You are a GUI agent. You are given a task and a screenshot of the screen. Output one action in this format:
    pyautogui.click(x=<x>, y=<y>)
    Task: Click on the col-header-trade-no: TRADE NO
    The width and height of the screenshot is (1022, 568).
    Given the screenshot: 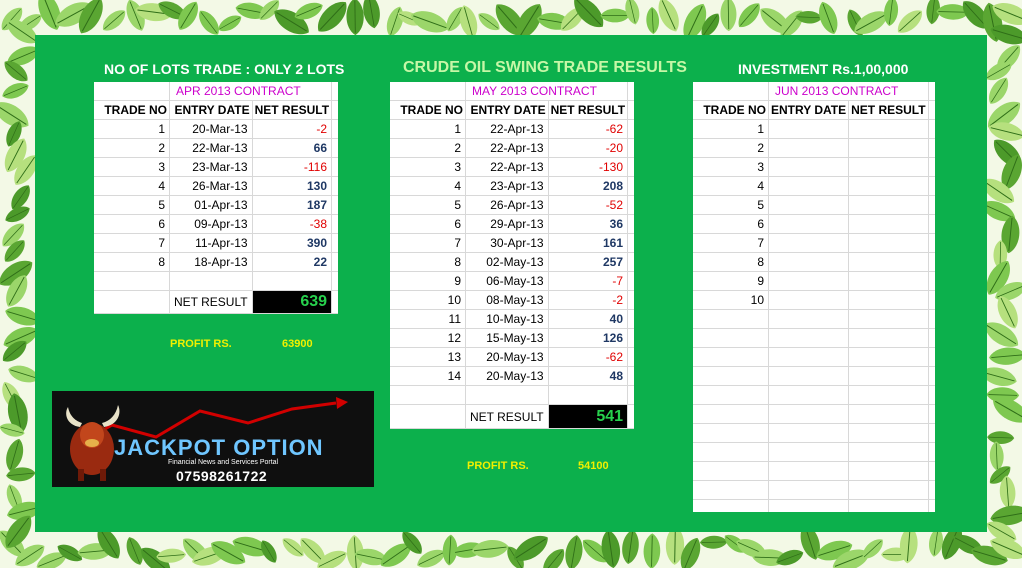 What is the action you would take?
    pyautogui.click(x=132, y=110)
    